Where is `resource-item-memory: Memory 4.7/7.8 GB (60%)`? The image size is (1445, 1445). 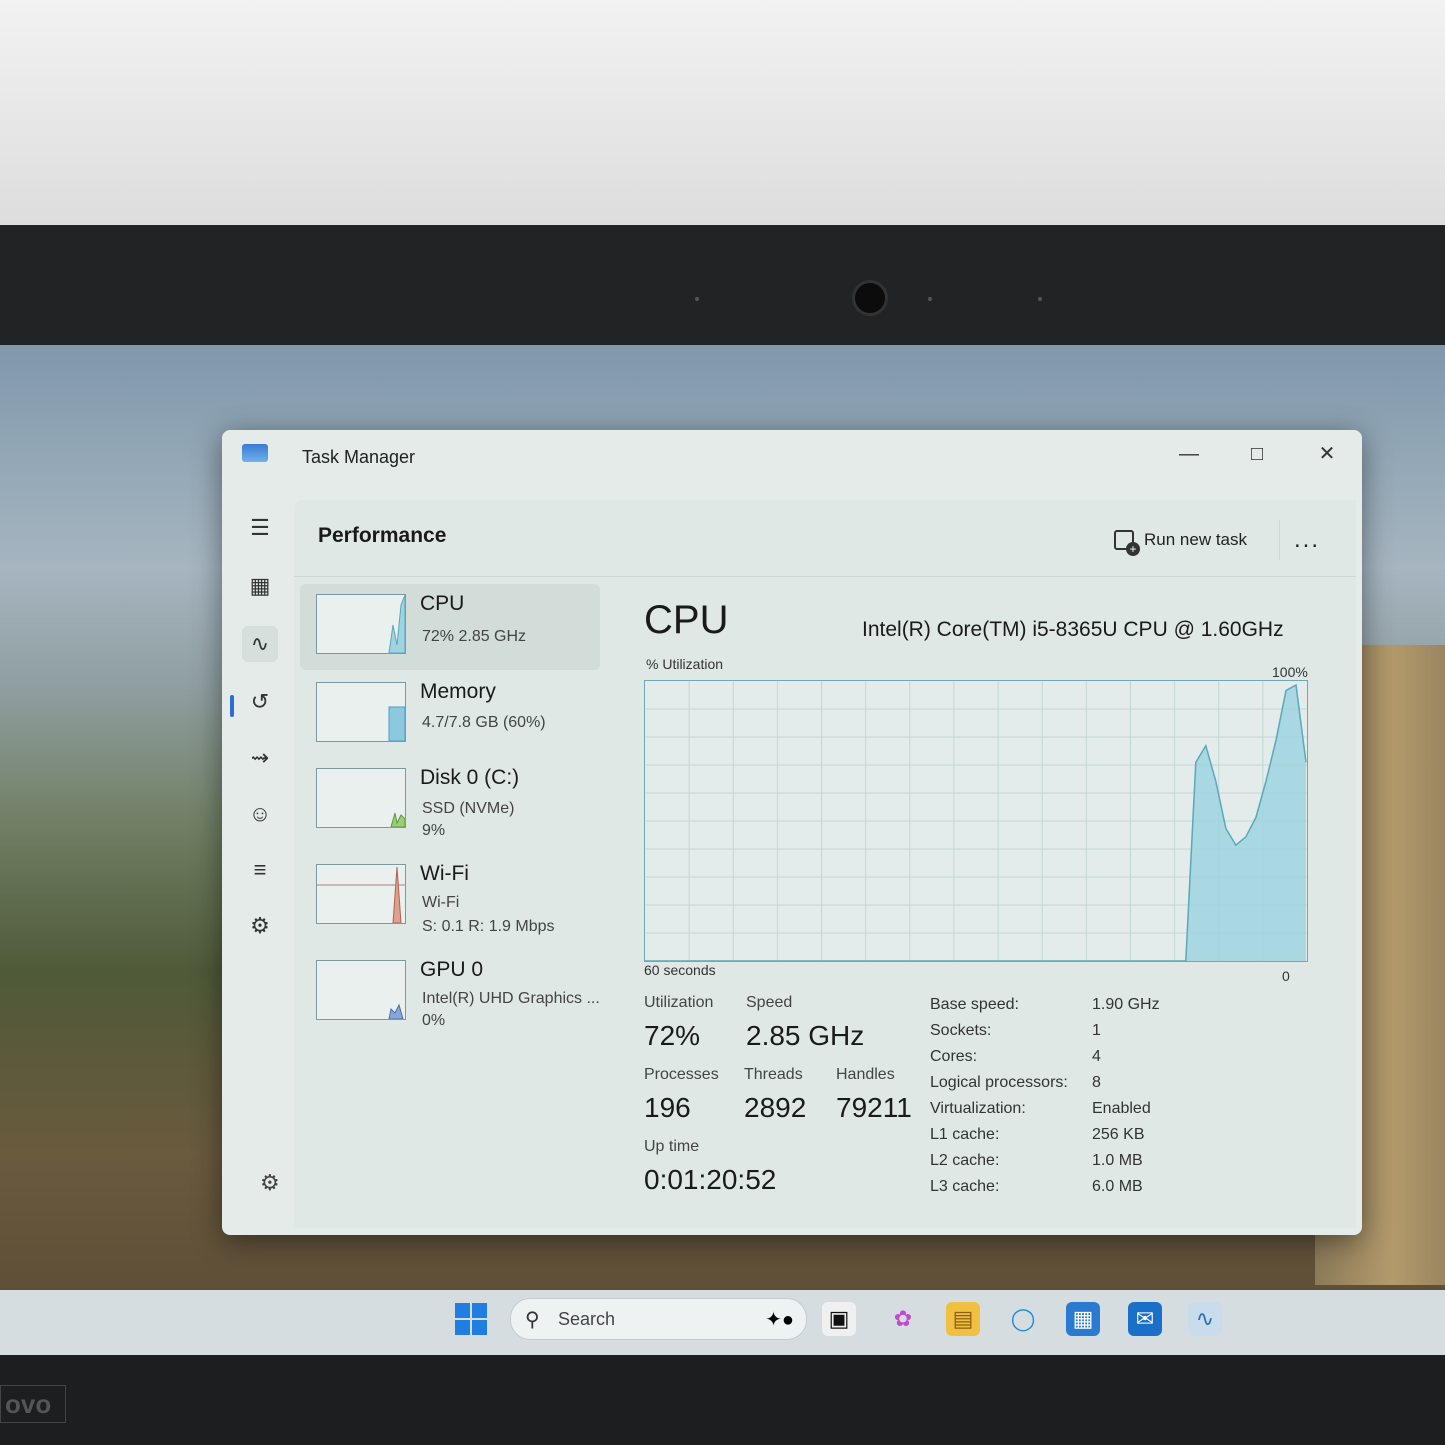 resource-item-memory: Memory 4.7/7.8 GB (60%) is located at coordinates (450, 715).